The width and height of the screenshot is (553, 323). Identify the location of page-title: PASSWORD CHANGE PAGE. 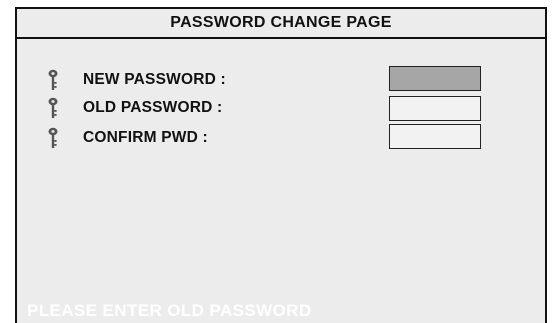
(281, 24).